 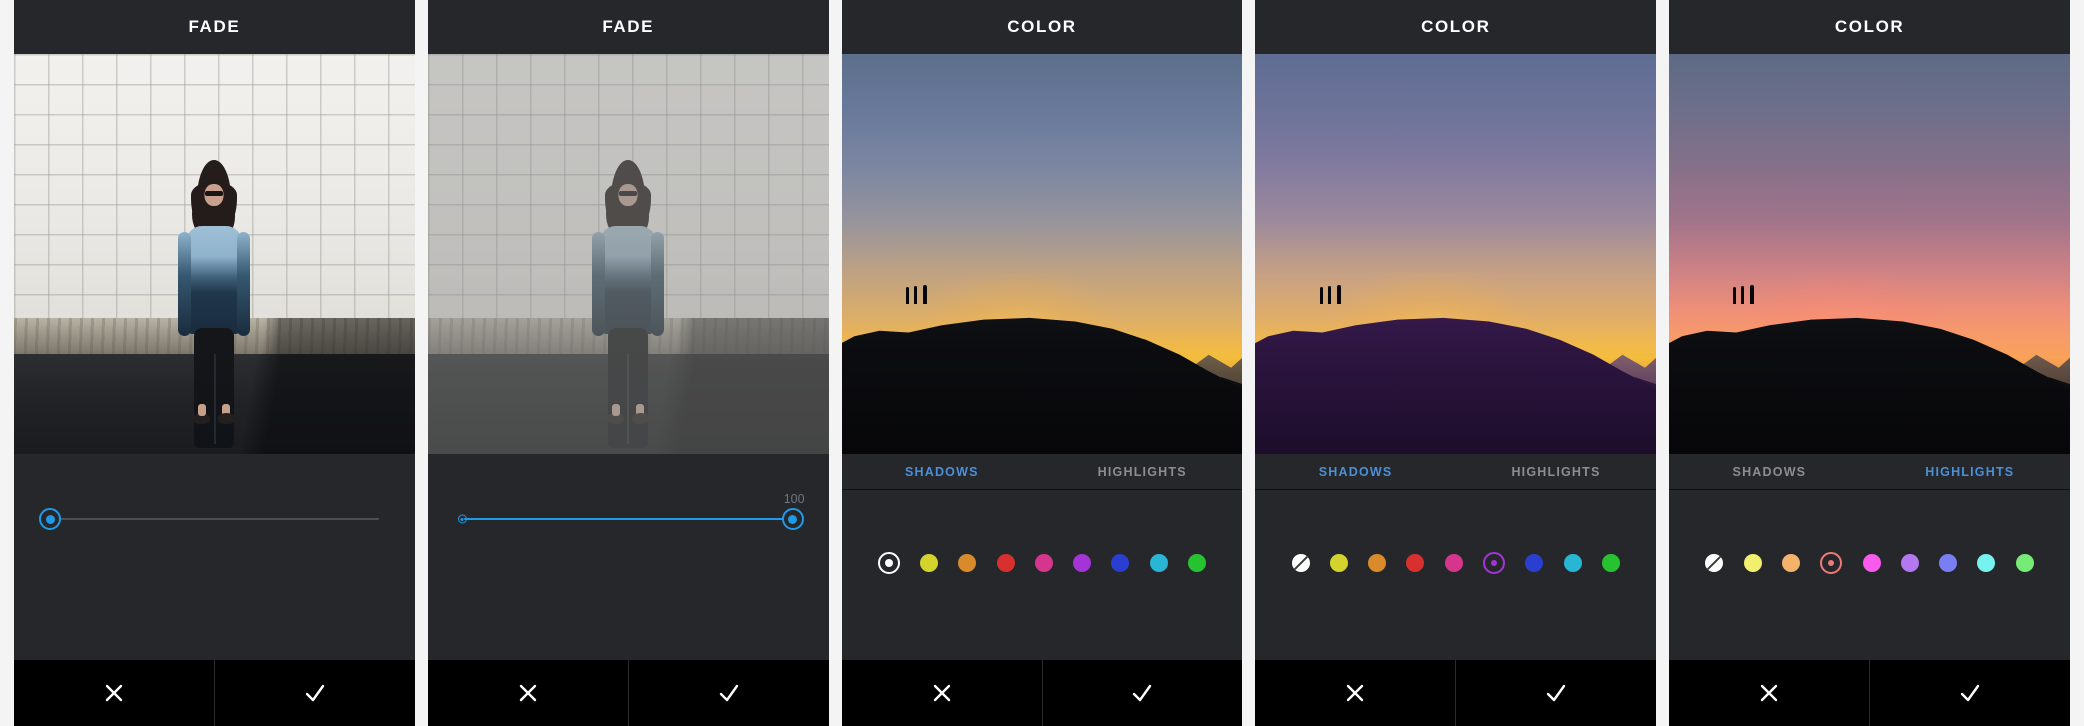 What do you see at coordinates (1869, 254) in the screenshot?
I see `photo-preview-sunset-pink-highlights` at bounding box center [1869, 254].